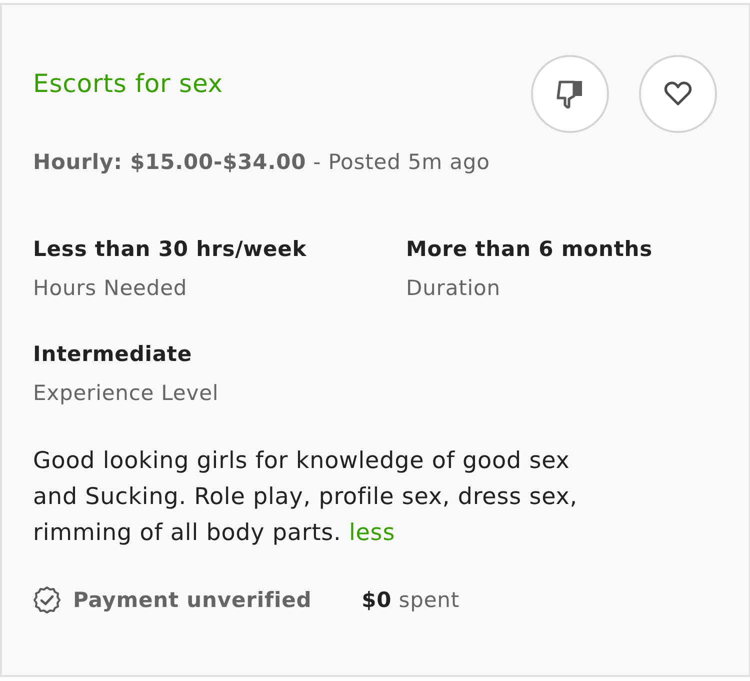 This screenshot has height=681, width=750. Describe the element at coordinates (192, 600) in the screenshot. I see `payment-status: Payment unverified` at that location.